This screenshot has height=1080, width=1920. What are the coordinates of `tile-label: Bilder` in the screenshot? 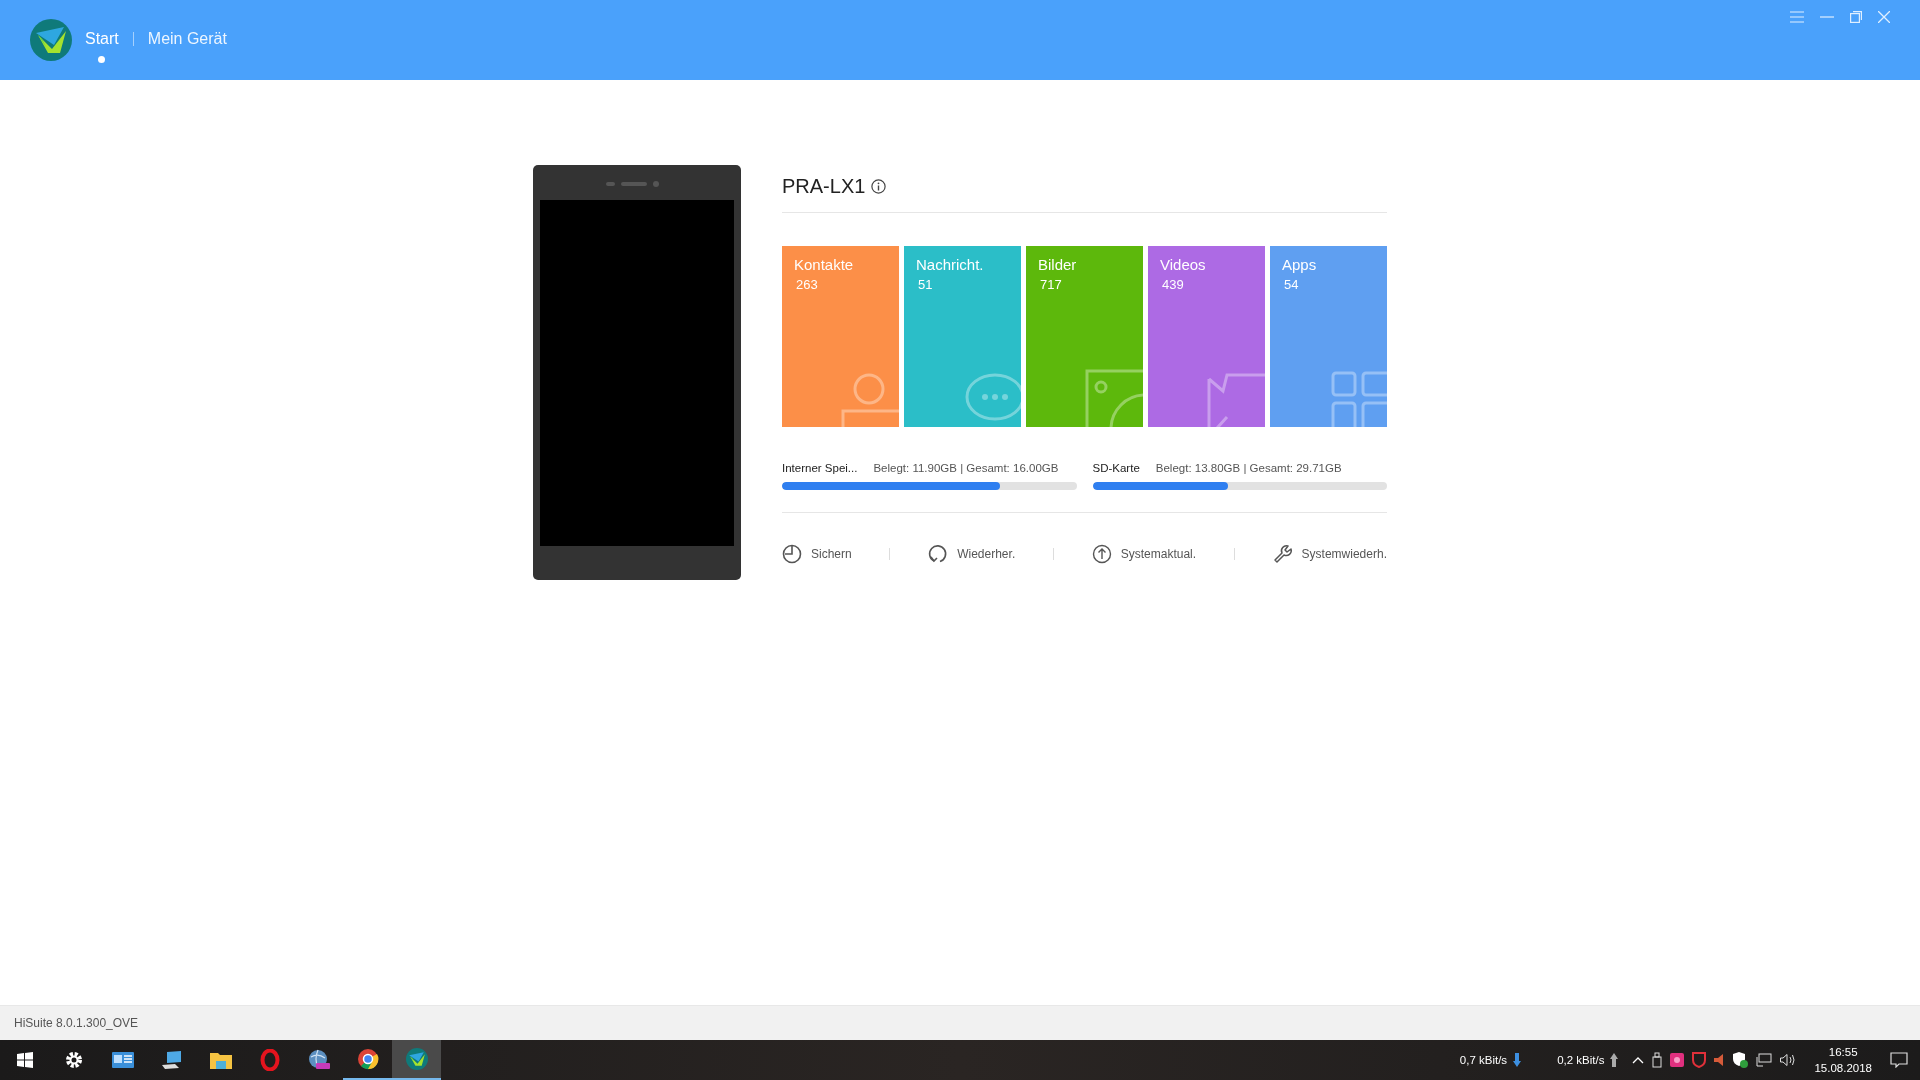 It's located at (1058, 264).